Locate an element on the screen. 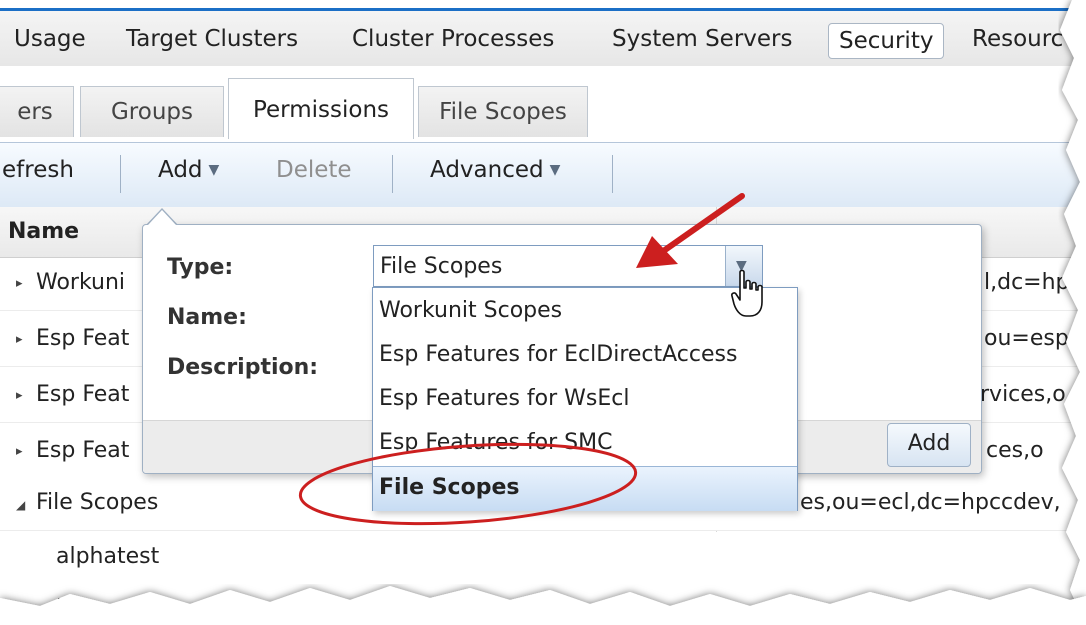  type-label: Type: is located at coordinates (200, 267).